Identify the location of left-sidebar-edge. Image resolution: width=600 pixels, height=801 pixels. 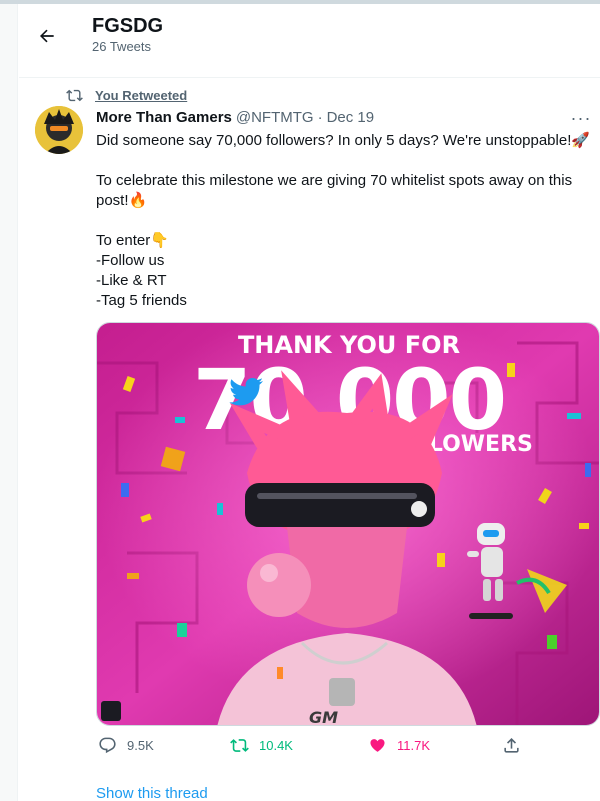
(9, 402).